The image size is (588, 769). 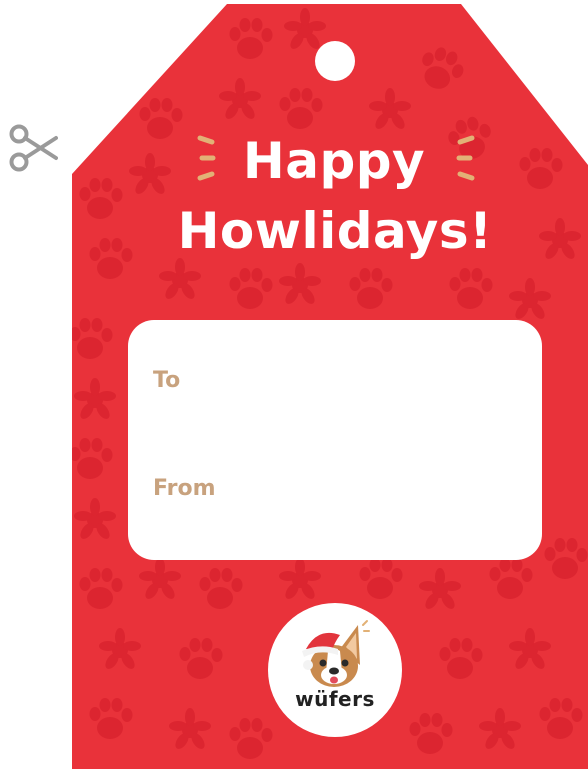 What do you see at coordinates (465, 158) in the screenshot?
I see `sparkle-icon-right` at bounding box center [465, 158].